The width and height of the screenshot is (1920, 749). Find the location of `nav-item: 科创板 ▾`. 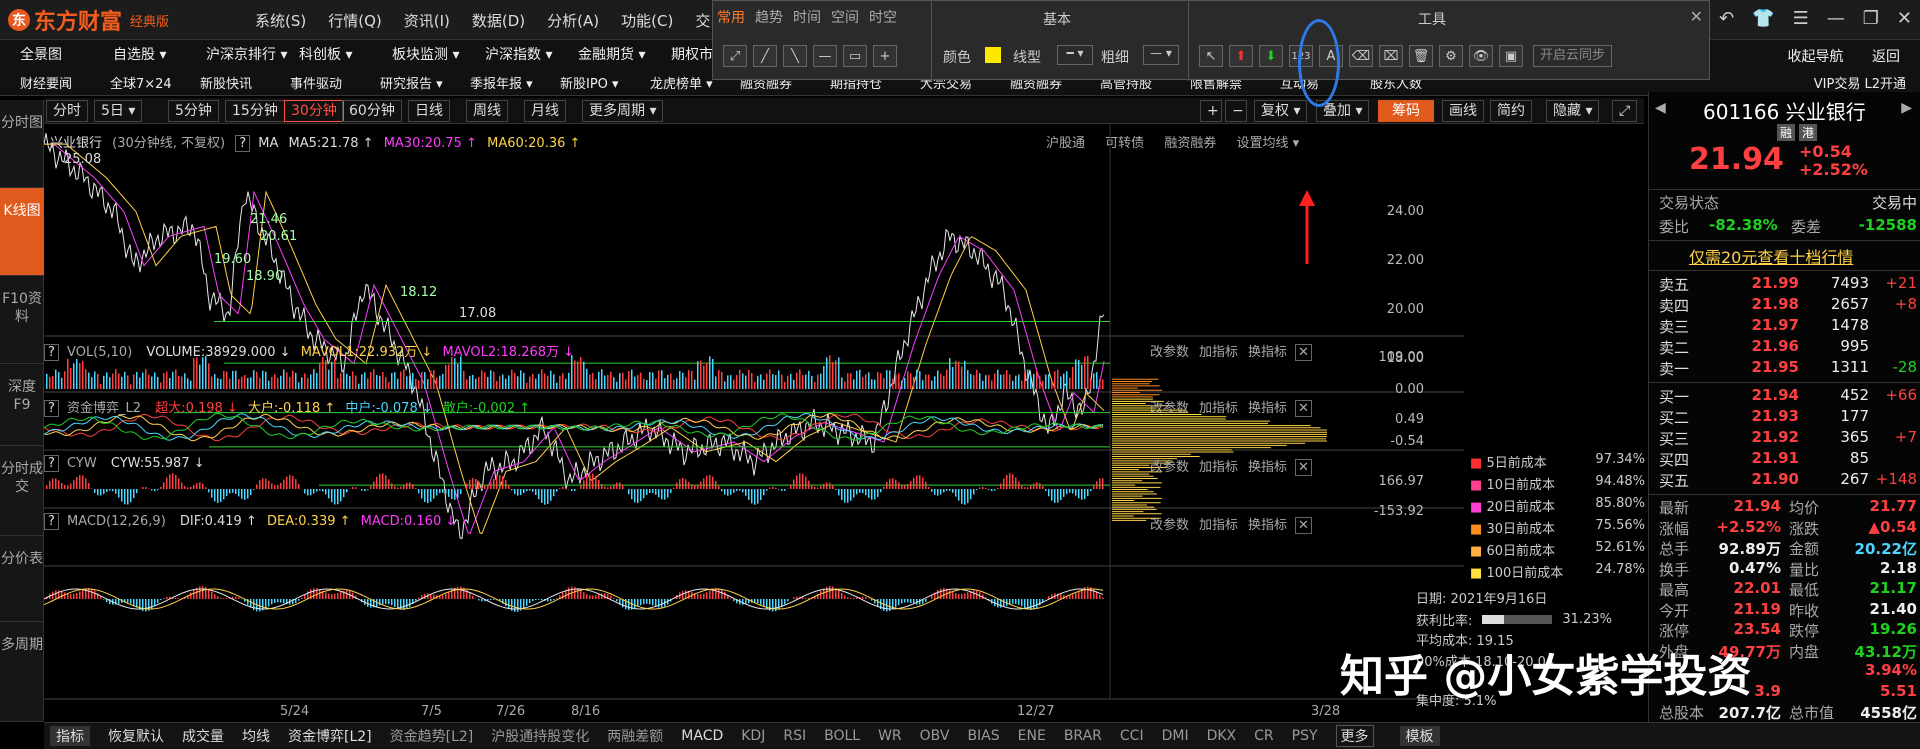

nav-item: 科创板 ▾ is located at coordinates (345, 54).